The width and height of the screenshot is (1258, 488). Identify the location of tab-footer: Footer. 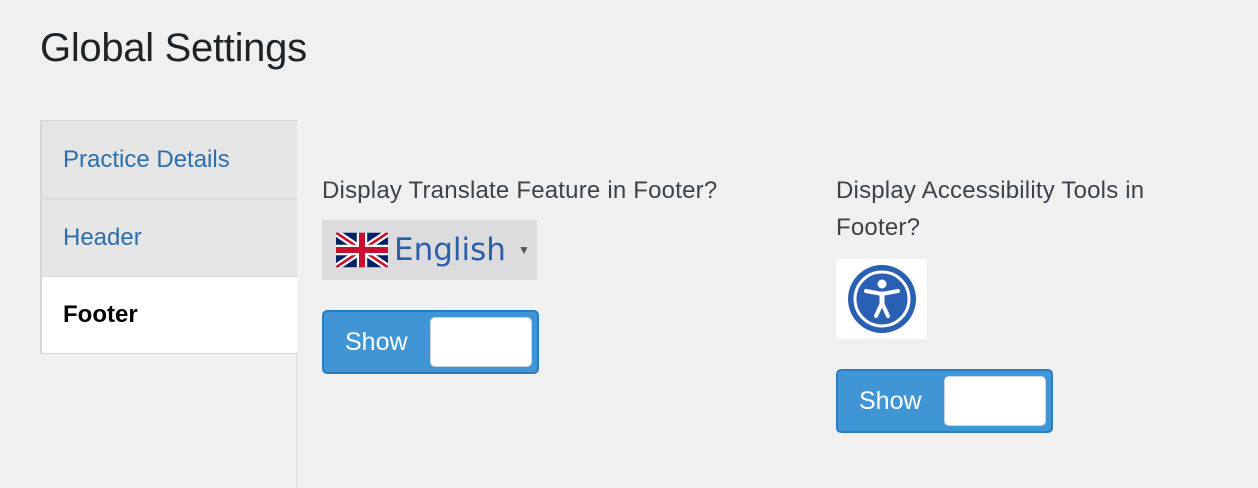
(169, 315).